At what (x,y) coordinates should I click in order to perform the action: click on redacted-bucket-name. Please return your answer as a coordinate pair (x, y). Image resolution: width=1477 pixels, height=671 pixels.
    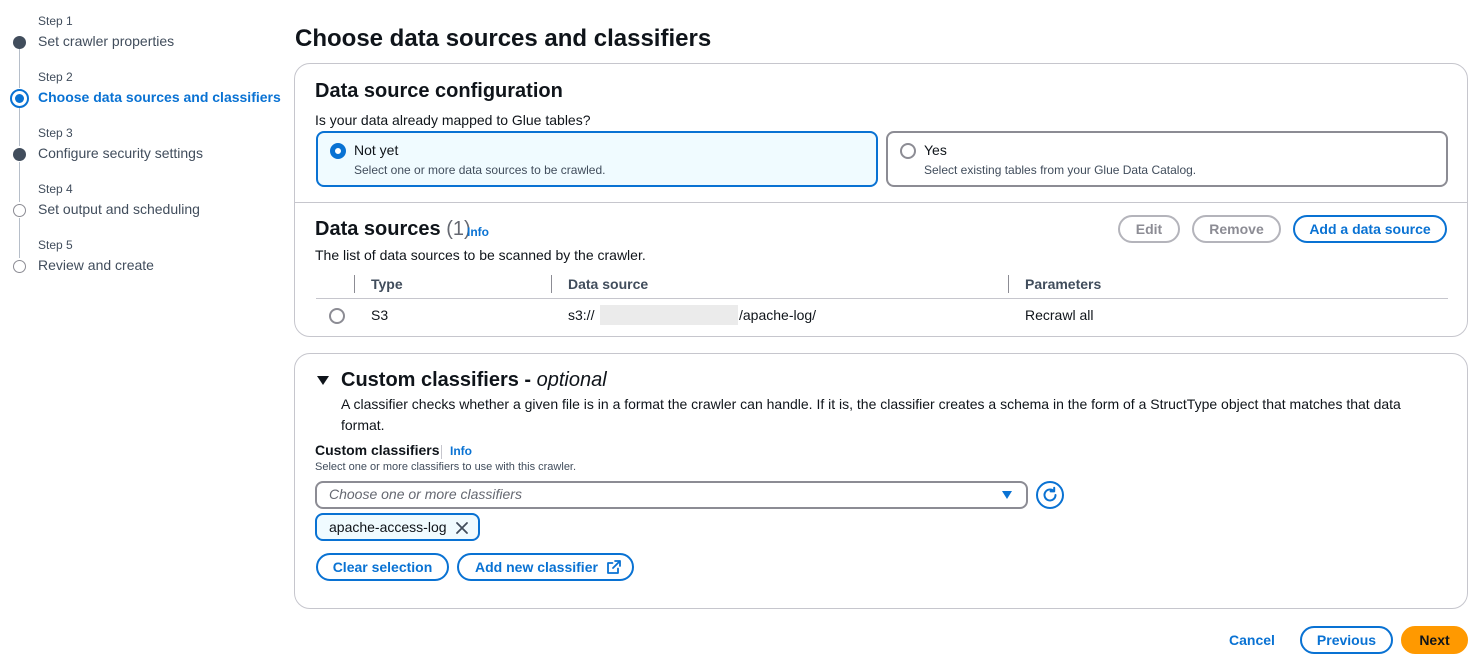
    Looking at the image, I should click on (669, 315).